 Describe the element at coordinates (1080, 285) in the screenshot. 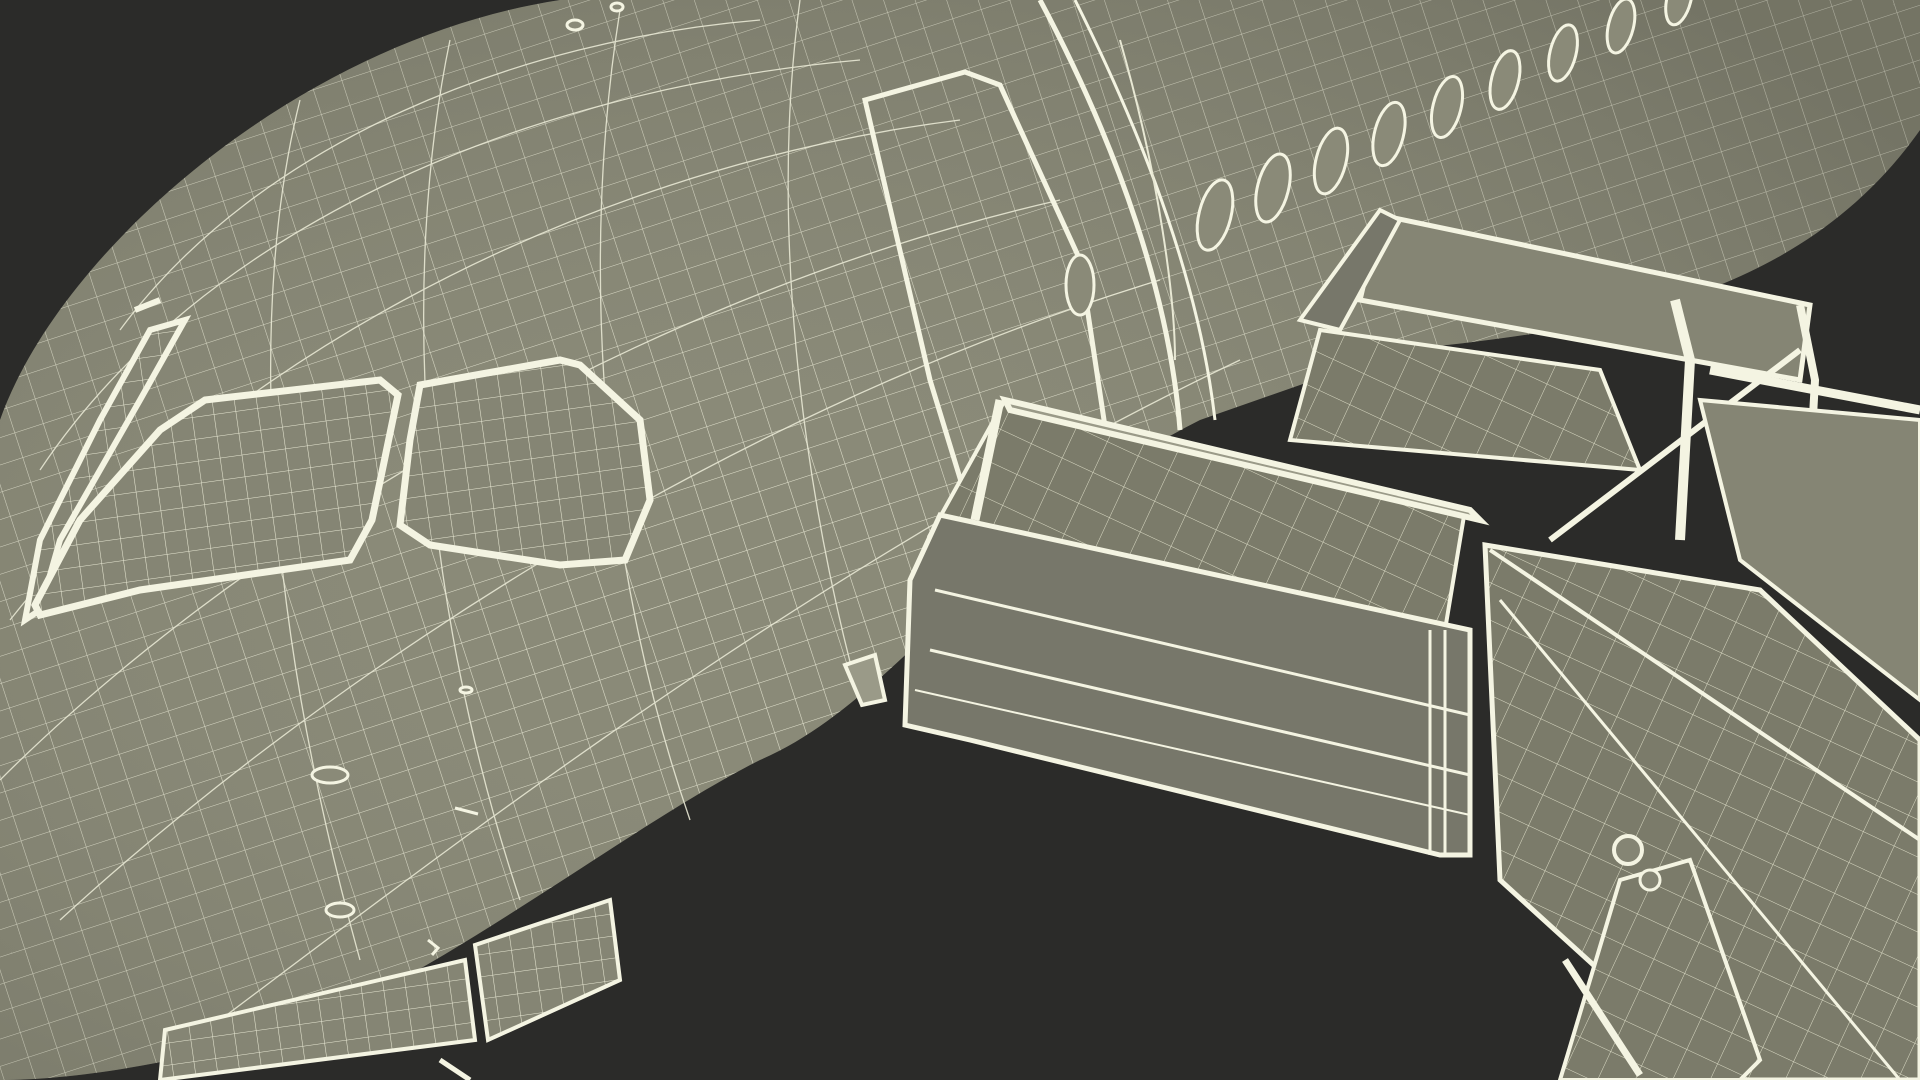

I see `door-window` at that location.